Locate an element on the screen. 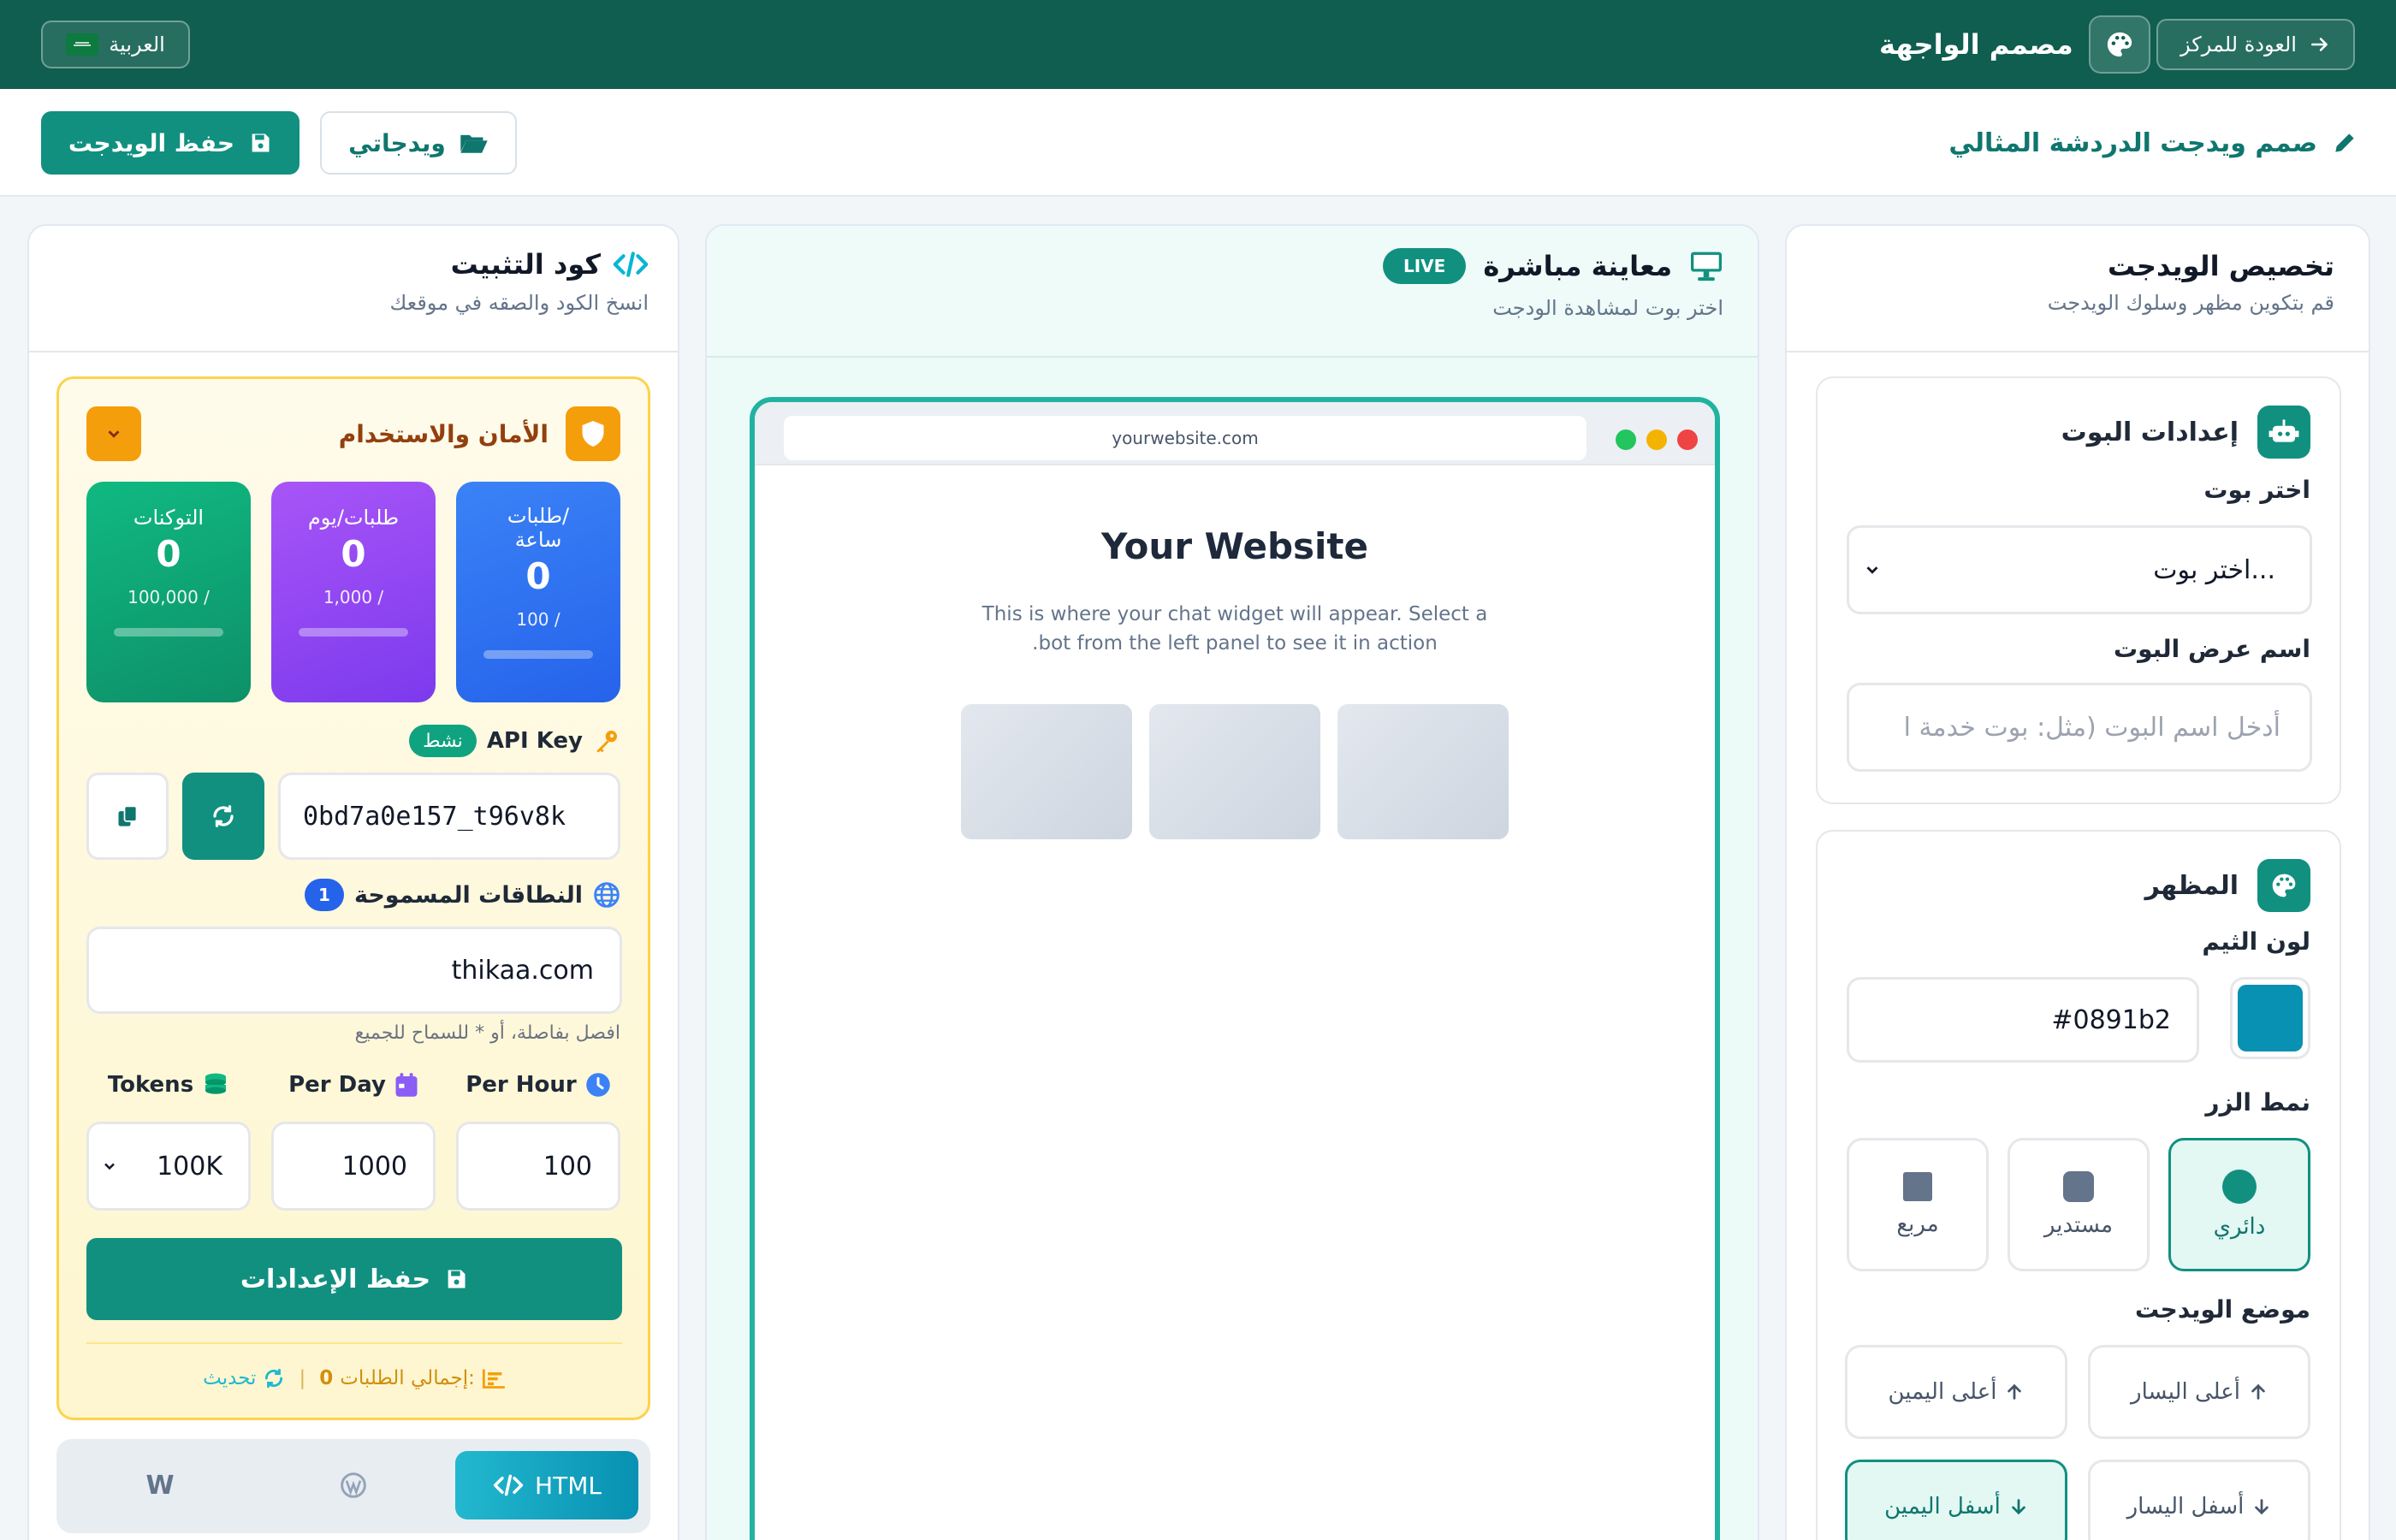  position-top-right: أعلى اليمين is located at coordinates (1956, 1392).